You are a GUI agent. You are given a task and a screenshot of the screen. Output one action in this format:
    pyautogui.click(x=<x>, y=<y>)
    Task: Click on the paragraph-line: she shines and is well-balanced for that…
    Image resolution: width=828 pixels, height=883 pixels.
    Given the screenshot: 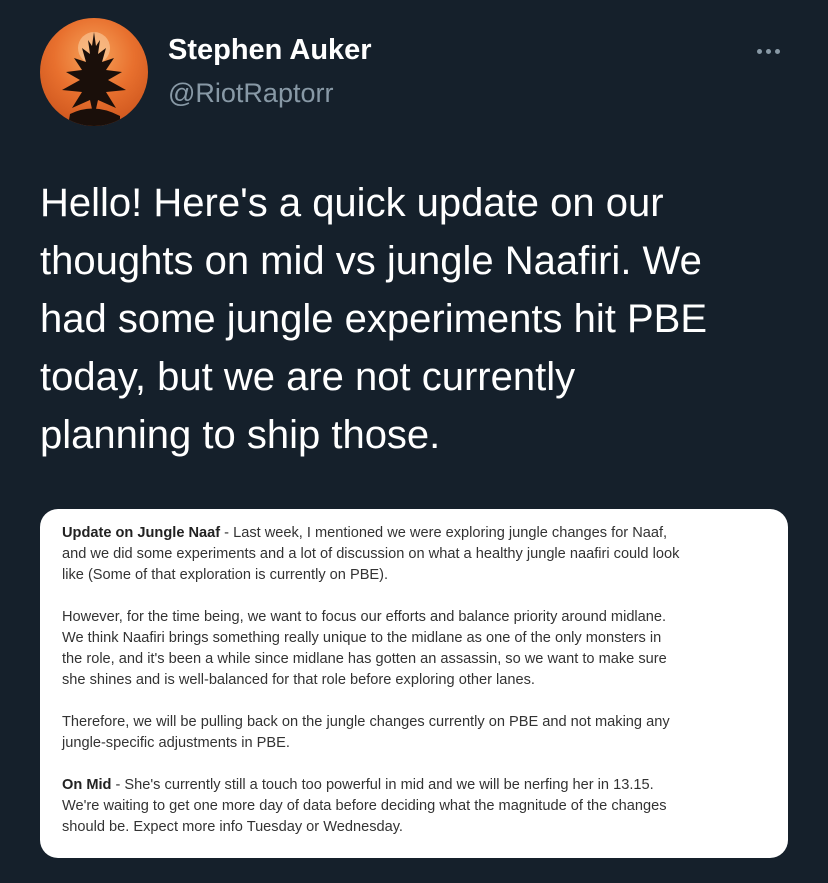 What is the action you would take?
    pyautogui.click(x=298, y=680)
    